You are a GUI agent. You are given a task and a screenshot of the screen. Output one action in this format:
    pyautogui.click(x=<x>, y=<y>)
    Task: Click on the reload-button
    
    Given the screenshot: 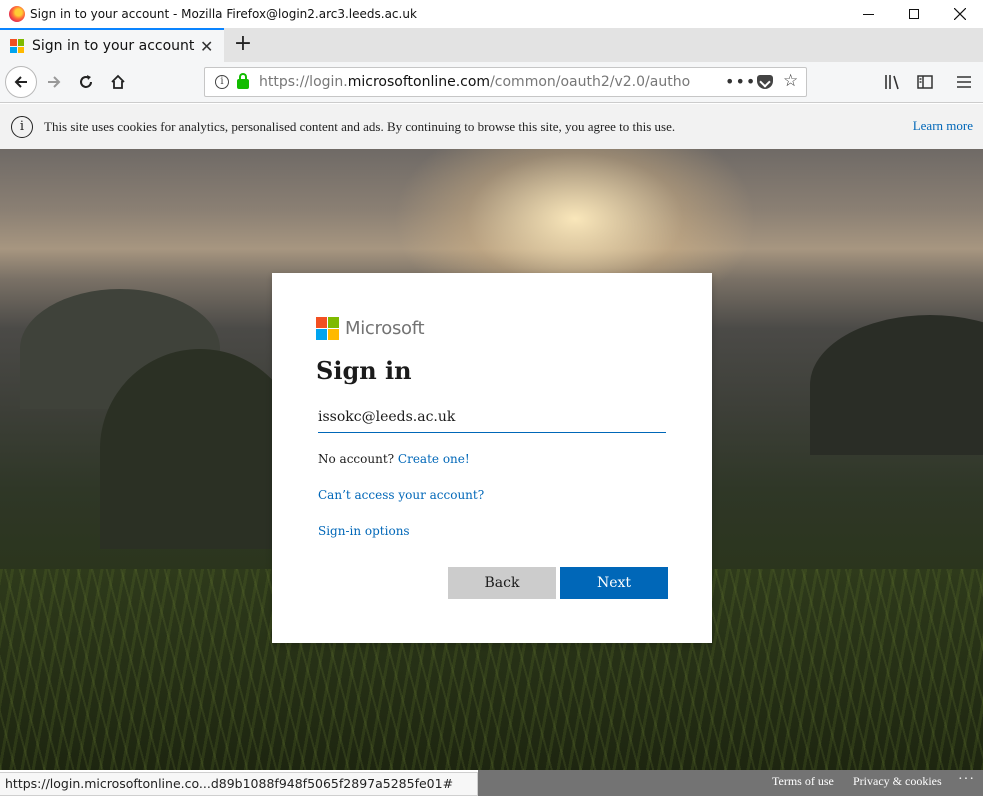 What is the action you would take?
    pyautogui.click(x=86, y=82)
    